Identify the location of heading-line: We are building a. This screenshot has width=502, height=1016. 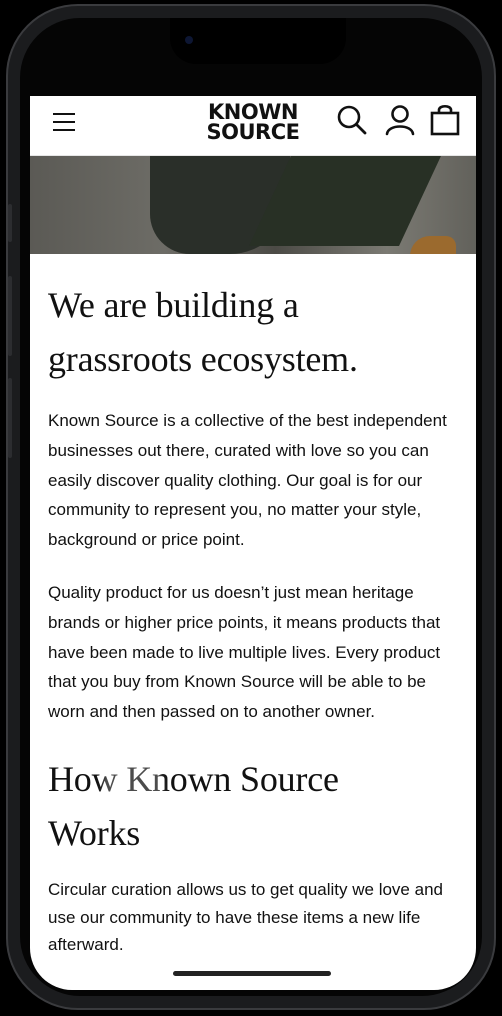
(173, 305).